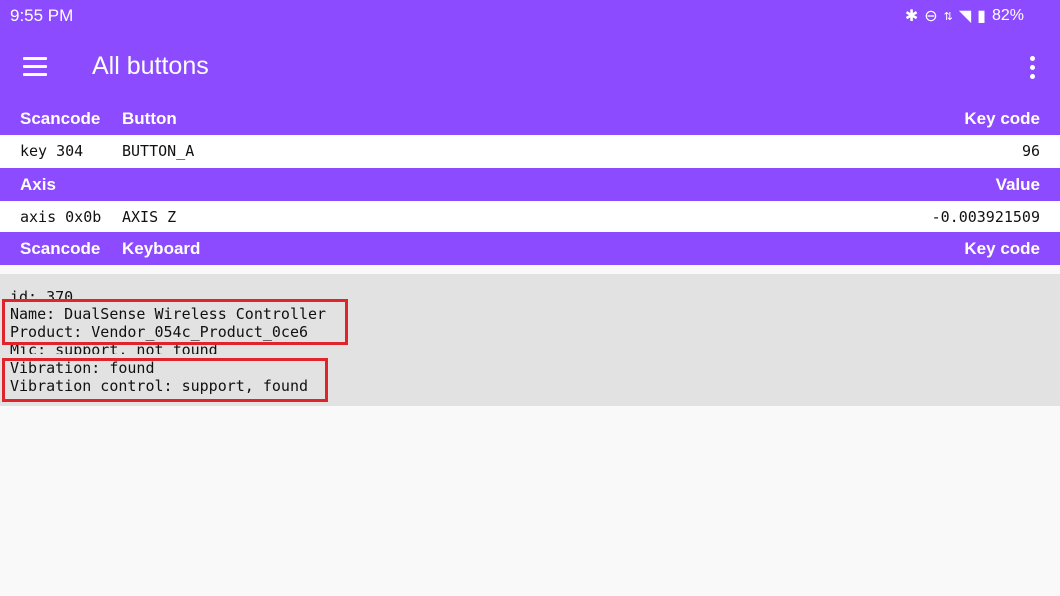 The height and width of the screenshot is (596, 1060). I want to click on row-axis: axis 0x0b, so click(61, 217).